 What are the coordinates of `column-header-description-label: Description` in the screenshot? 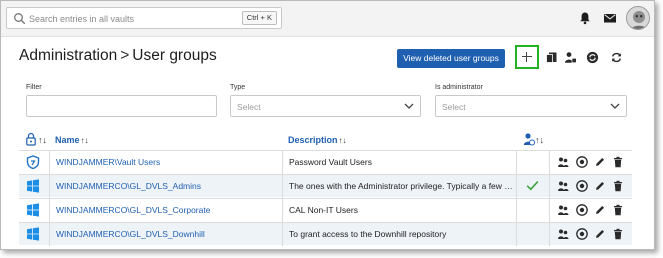 It's located at (313, 140).